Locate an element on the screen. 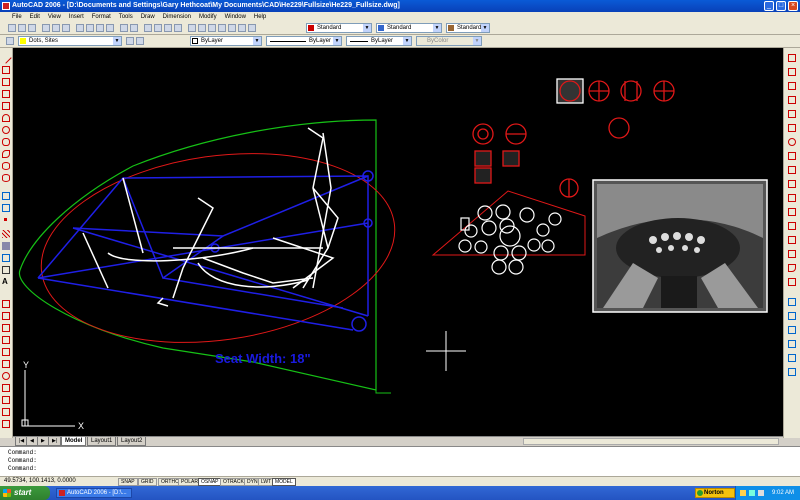  menu-tools: Tools is located at coordinates (126, 17).